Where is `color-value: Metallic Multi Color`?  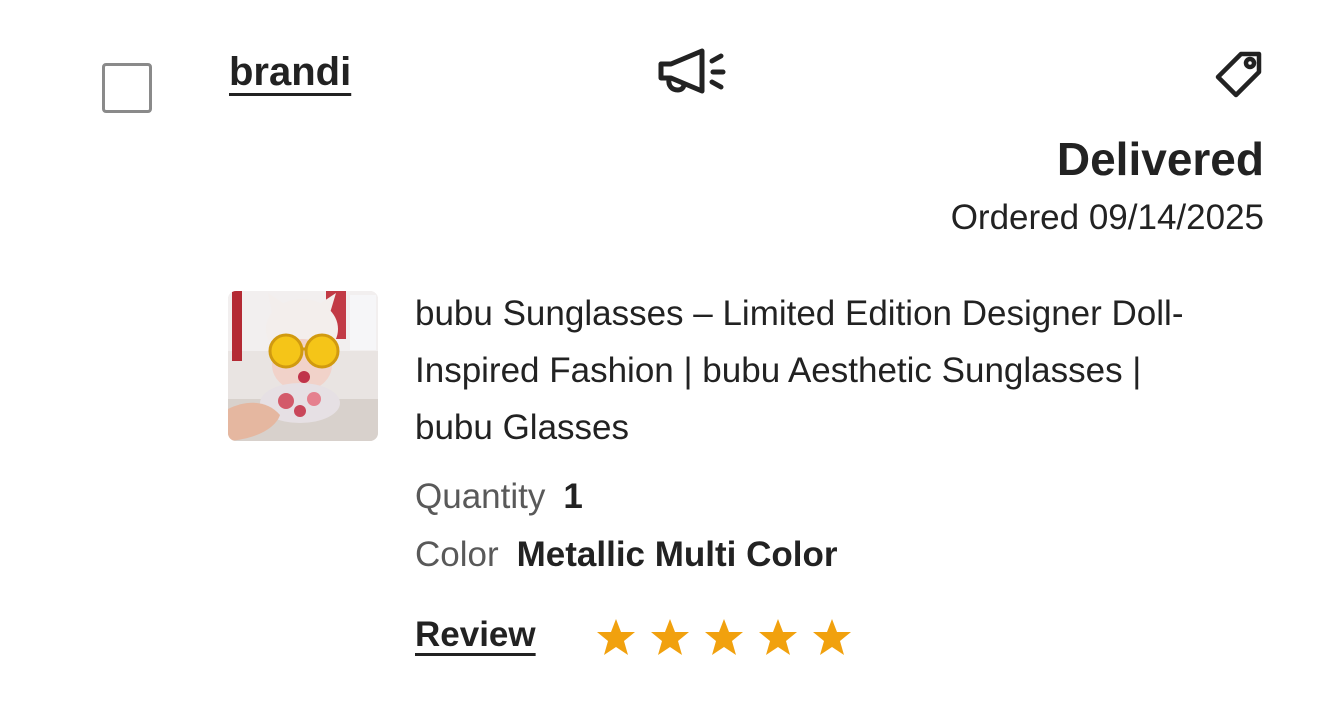
color-value: Metallic Multi Color is located at coordinates (677, 554).